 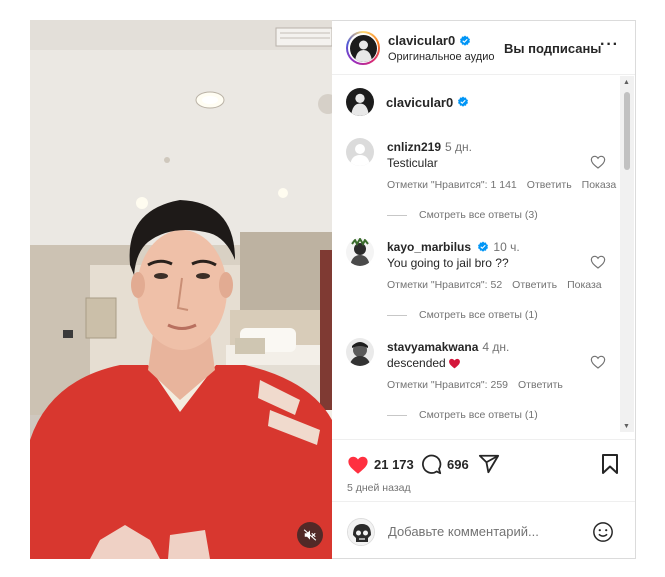 What do you see at coordinates (603, 532) in the screenshot?
I see `emoji-icon` at bounding box center [603, 532].